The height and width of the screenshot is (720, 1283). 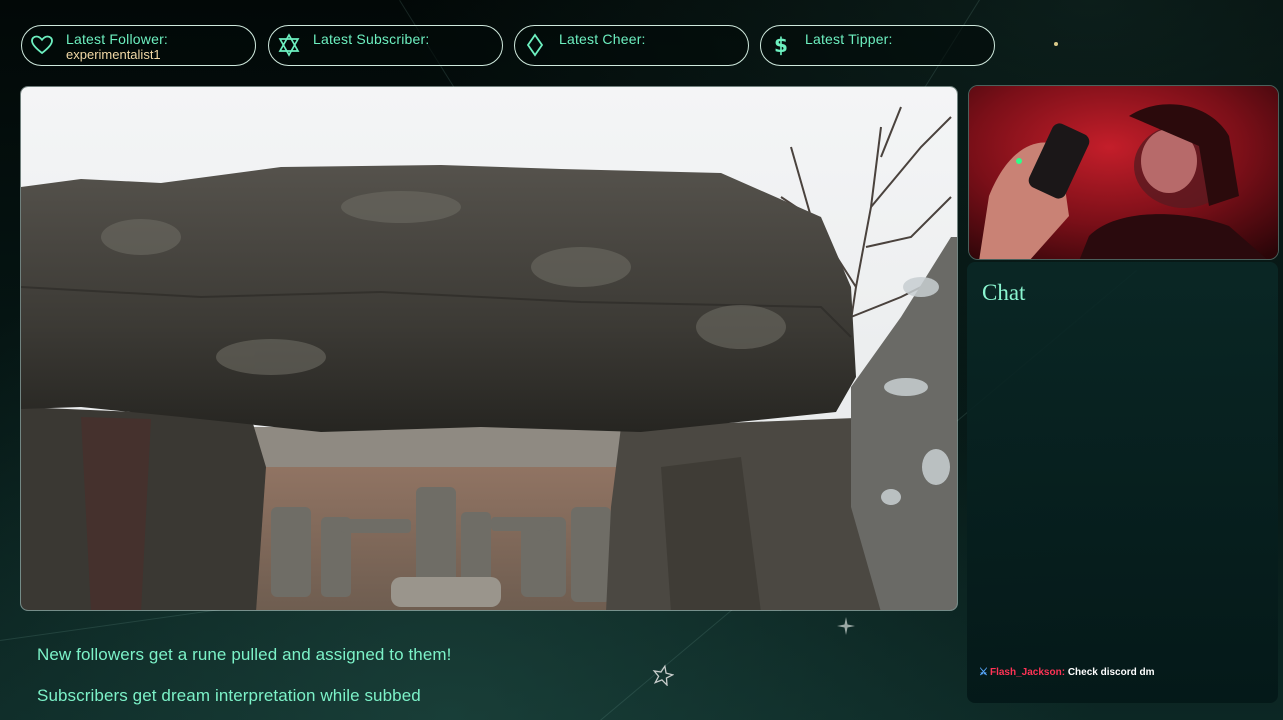 What do you see at coordinates (1056, 44) in the screenshot?
I see `sparkle-dot` at bounding box center [1056, 44].